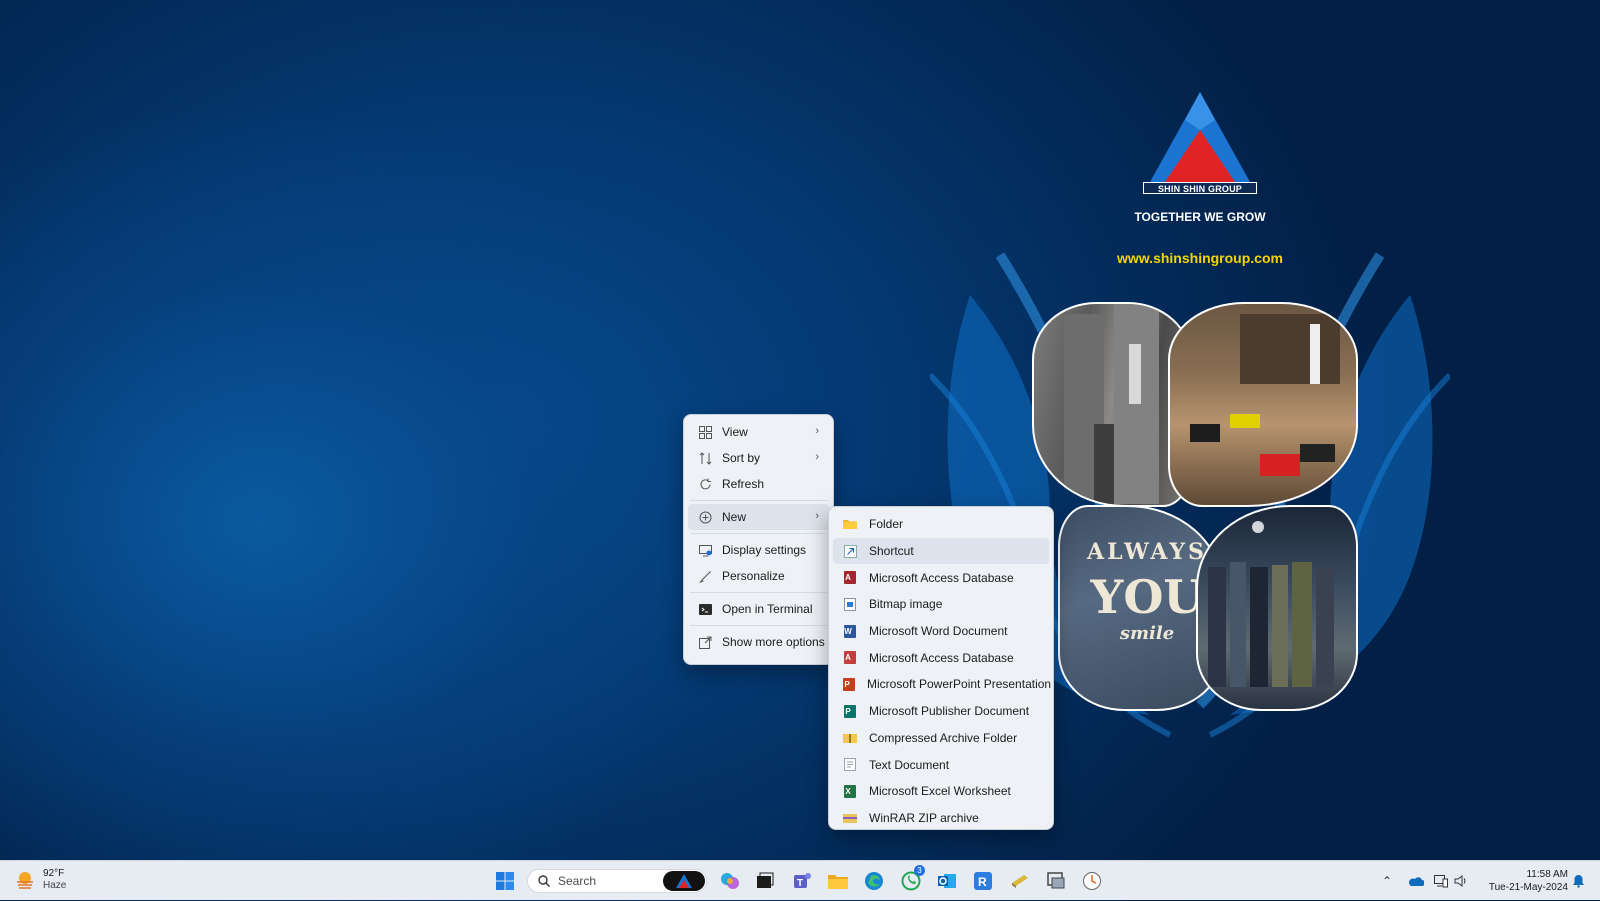  What do you see at coordinates (850, 551) in the screenshot?
I see `shortcut-icon` at bounding box center [850, 551].